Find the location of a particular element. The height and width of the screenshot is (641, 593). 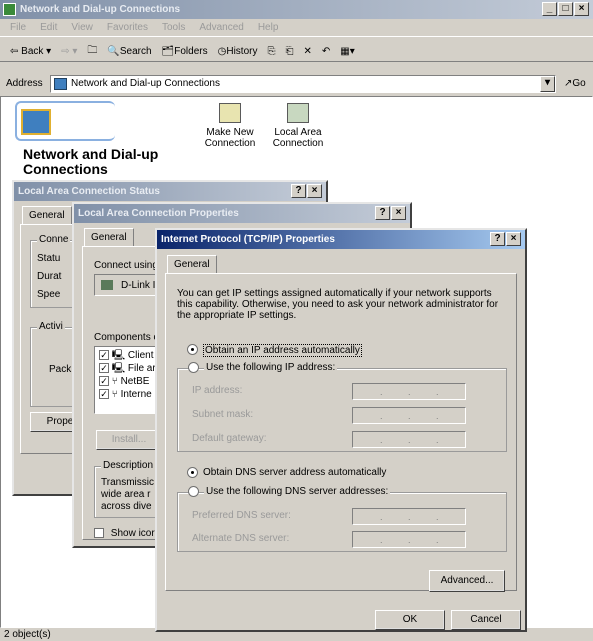

checkbox-unchecked-icon is located at coordinates (99, 533).